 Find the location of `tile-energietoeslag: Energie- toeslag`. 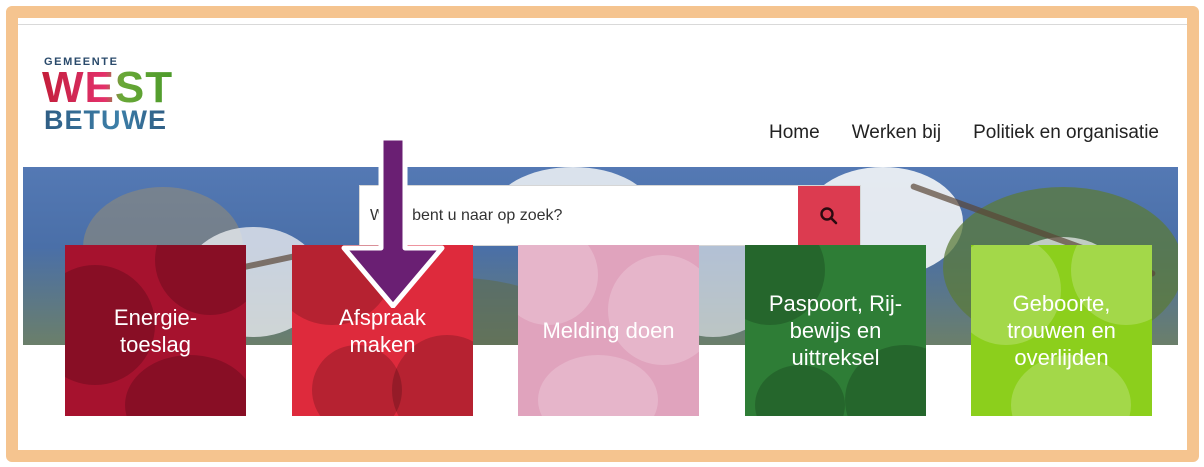

tile-energietoeslag: Energie- toeslag is located at coordinates (155, 330).